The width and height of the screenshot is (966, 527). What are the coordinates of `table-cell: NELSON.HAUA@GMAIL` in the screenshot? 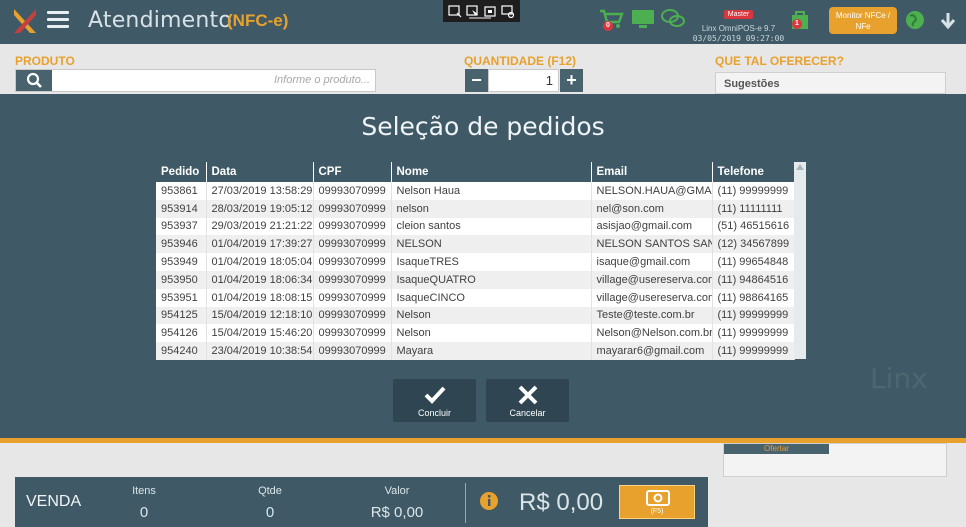 It's located at (652, 191).